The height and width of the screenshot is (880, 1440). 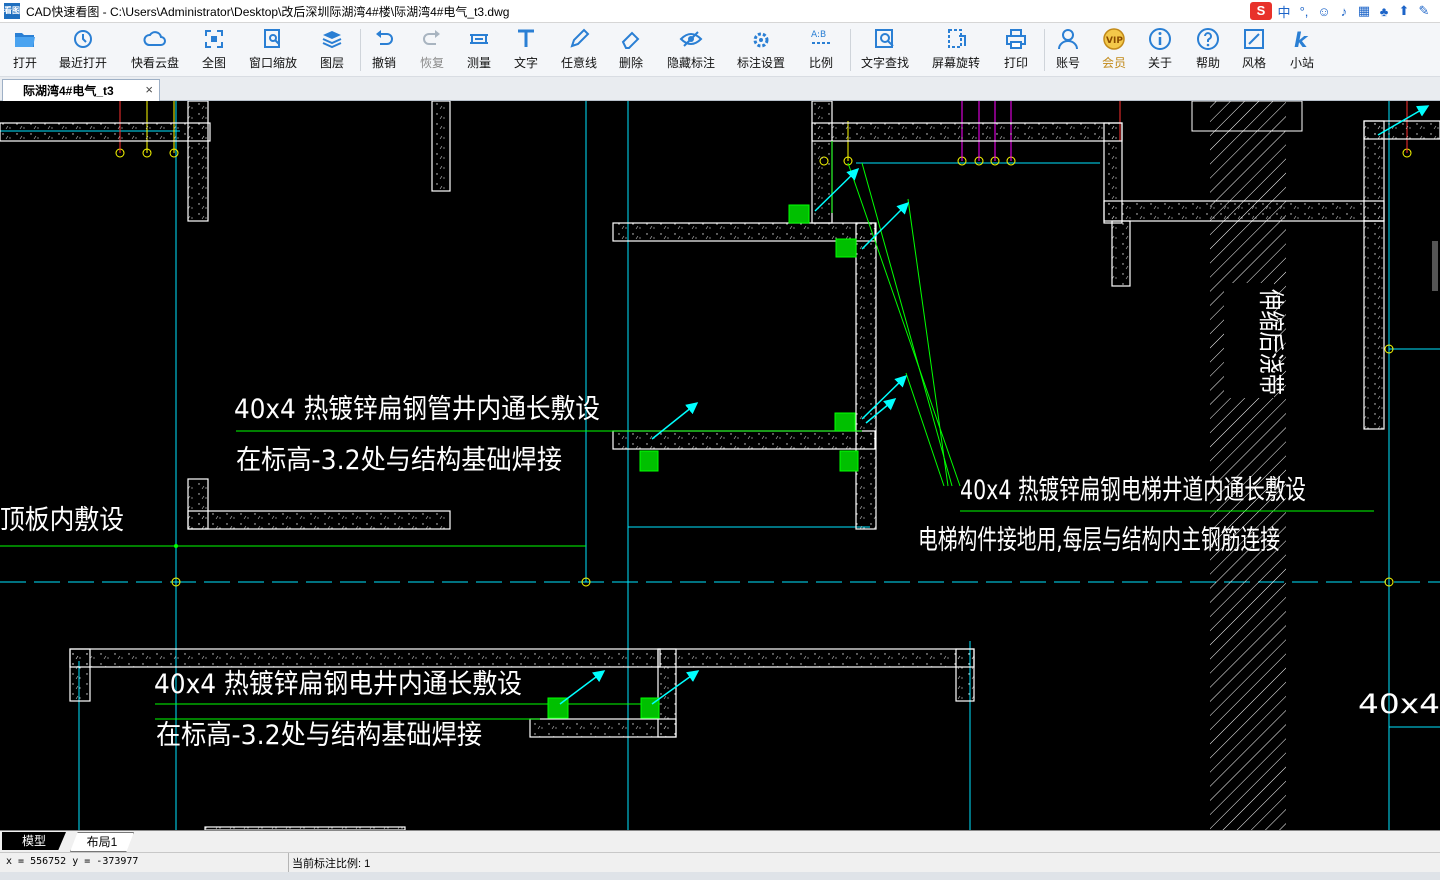 What do you see at coordinates (479, 50) in the screenshot?
I see `measure-button: 测量` at bounding box center [479, 50].